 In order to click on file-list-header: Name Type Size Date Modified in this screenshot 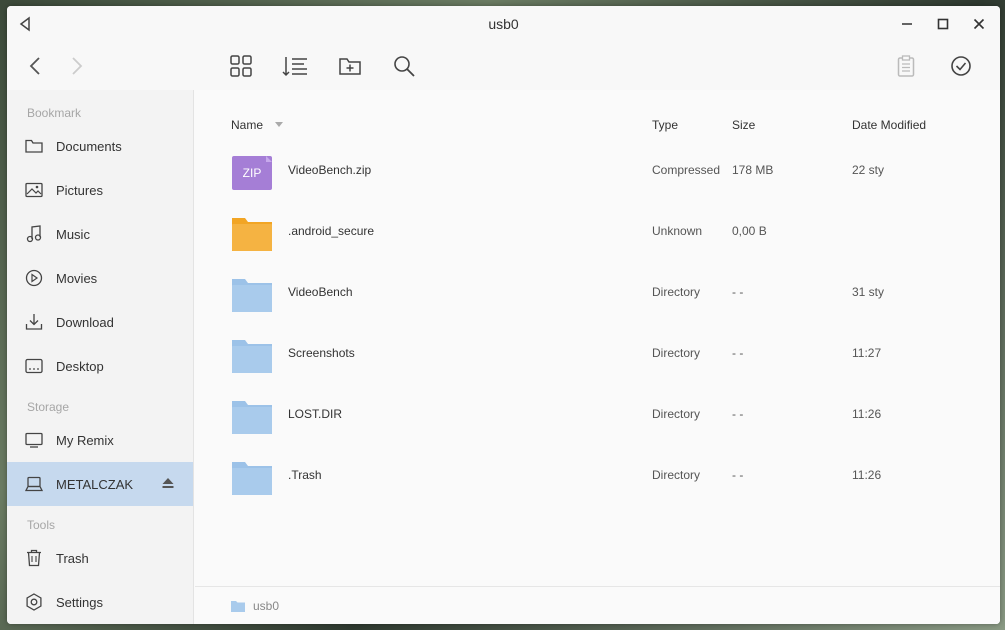, I will do `click(597, 127)`.